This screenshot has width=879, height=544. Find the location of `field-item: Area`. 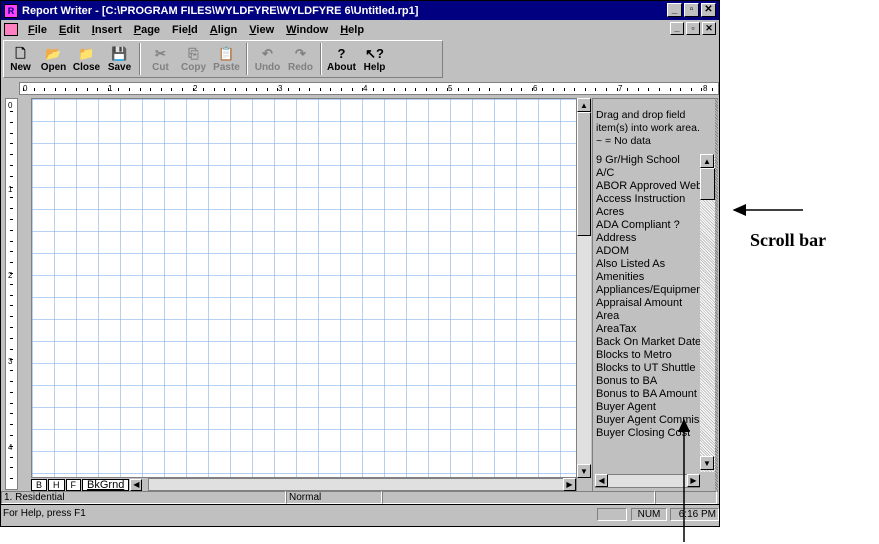

field-item: Area is located at coordinates (648, 316).